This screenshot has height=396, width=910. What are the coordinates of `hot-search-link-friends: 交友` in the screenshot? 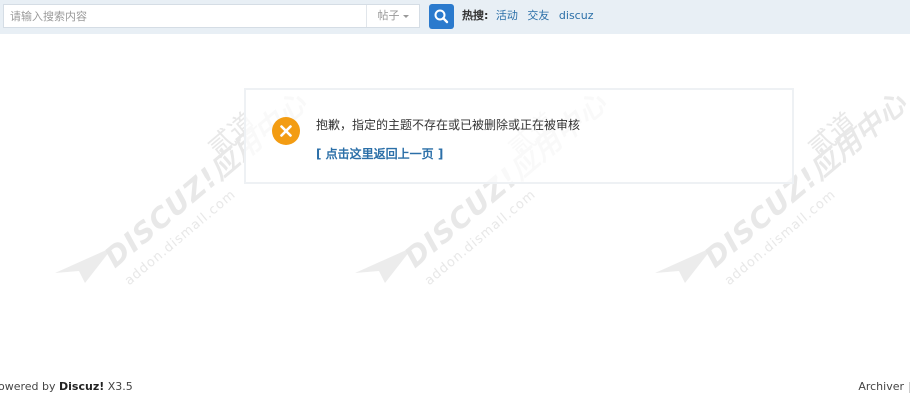 It's located at (538, 15).